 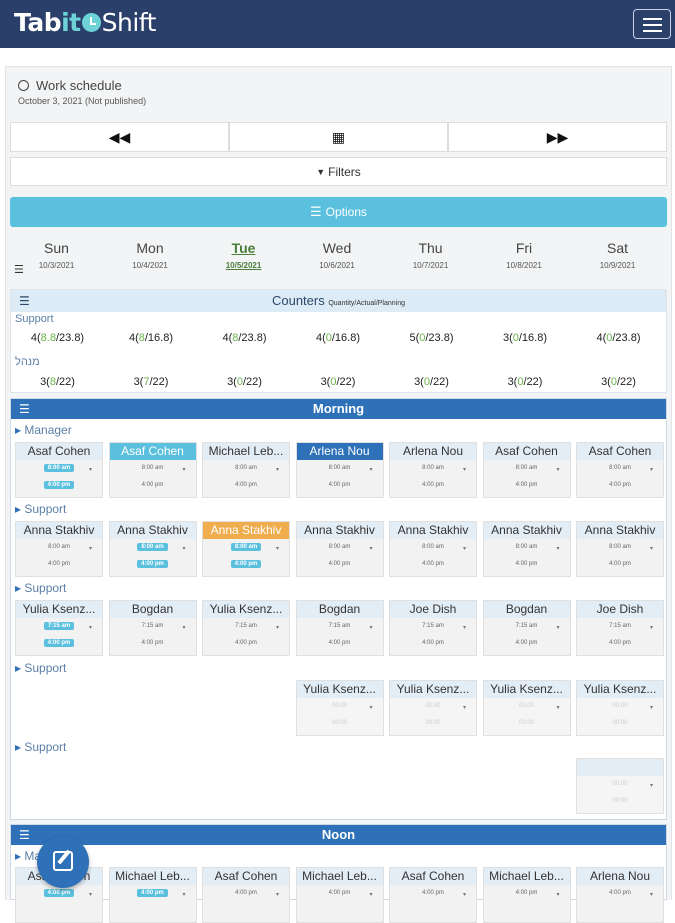 I want to click on morning-menu-icon: ☰, so click(x=24, y=409).